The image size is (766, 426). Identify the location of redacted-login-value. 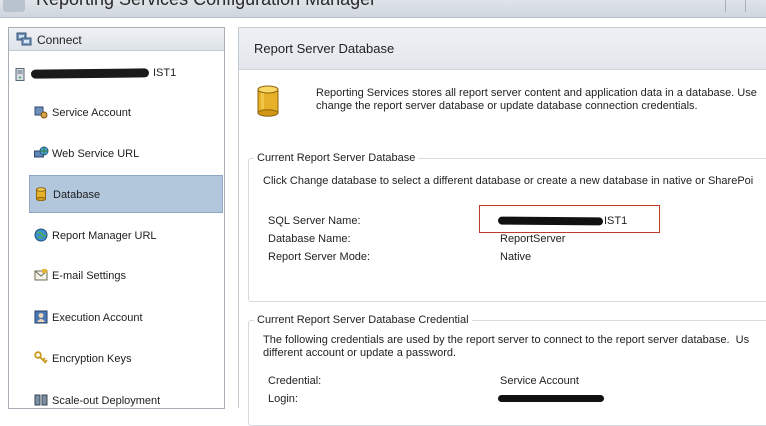
(551, 398).